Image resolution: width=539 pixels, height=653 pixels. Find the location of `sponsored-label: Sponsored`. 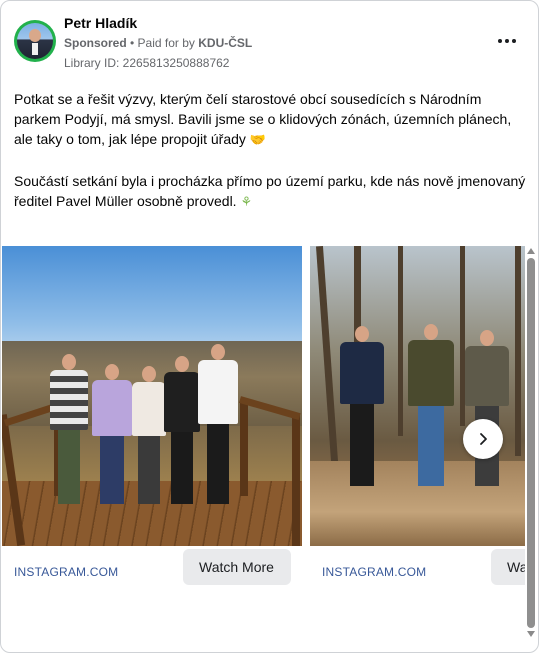

sponsored-label: Sponsored is located at coordinates (95, 43).